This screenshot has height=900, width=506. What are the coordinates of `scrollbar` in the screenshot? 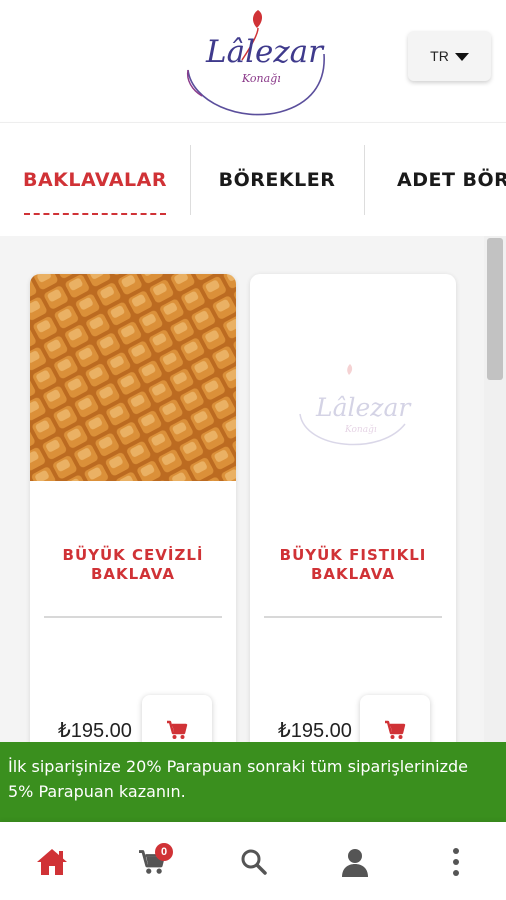 It's located at (495, 489).